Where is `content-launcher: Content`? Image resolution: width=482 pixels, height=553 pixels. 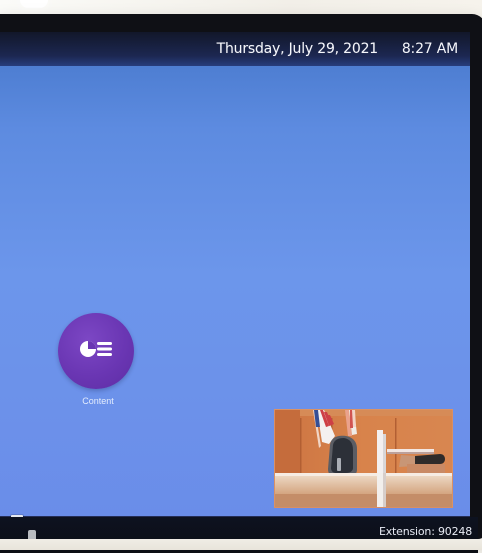
content-launcher: Content is located at coordinates (98, 365).